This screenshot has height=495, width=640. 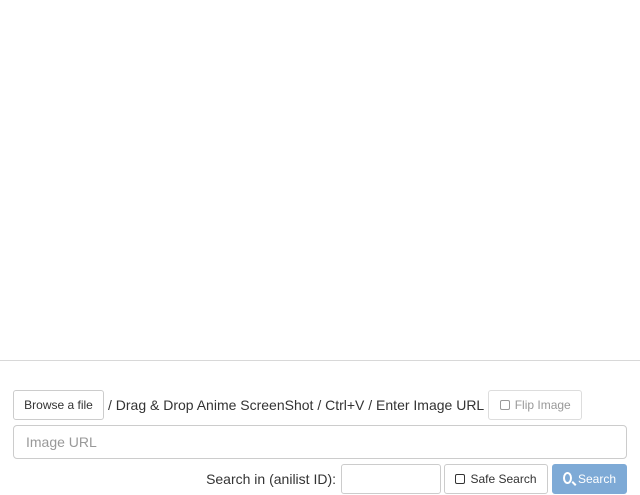 What do you see at coordinates (58, 405) in the screenshot?
I see `browse-file-button: Browse a file` at bounding box center [58, 405].